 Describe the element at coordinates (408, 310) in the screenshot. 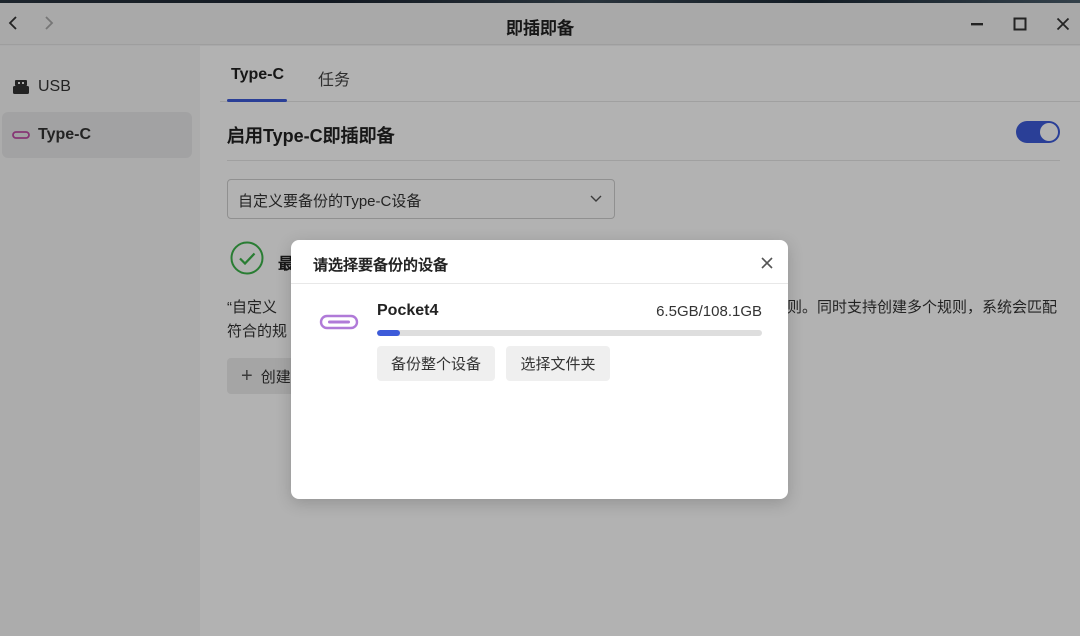

I see `device-name: Pocket4` at that location.